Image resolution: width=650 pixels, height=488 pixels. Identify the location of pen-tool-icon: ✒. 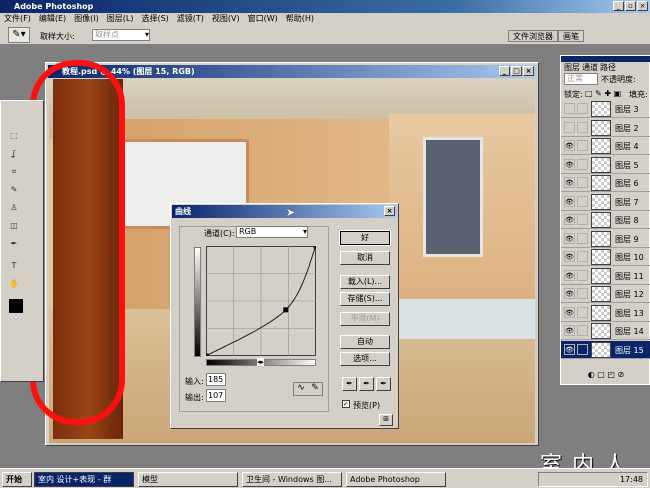
(14, 244).